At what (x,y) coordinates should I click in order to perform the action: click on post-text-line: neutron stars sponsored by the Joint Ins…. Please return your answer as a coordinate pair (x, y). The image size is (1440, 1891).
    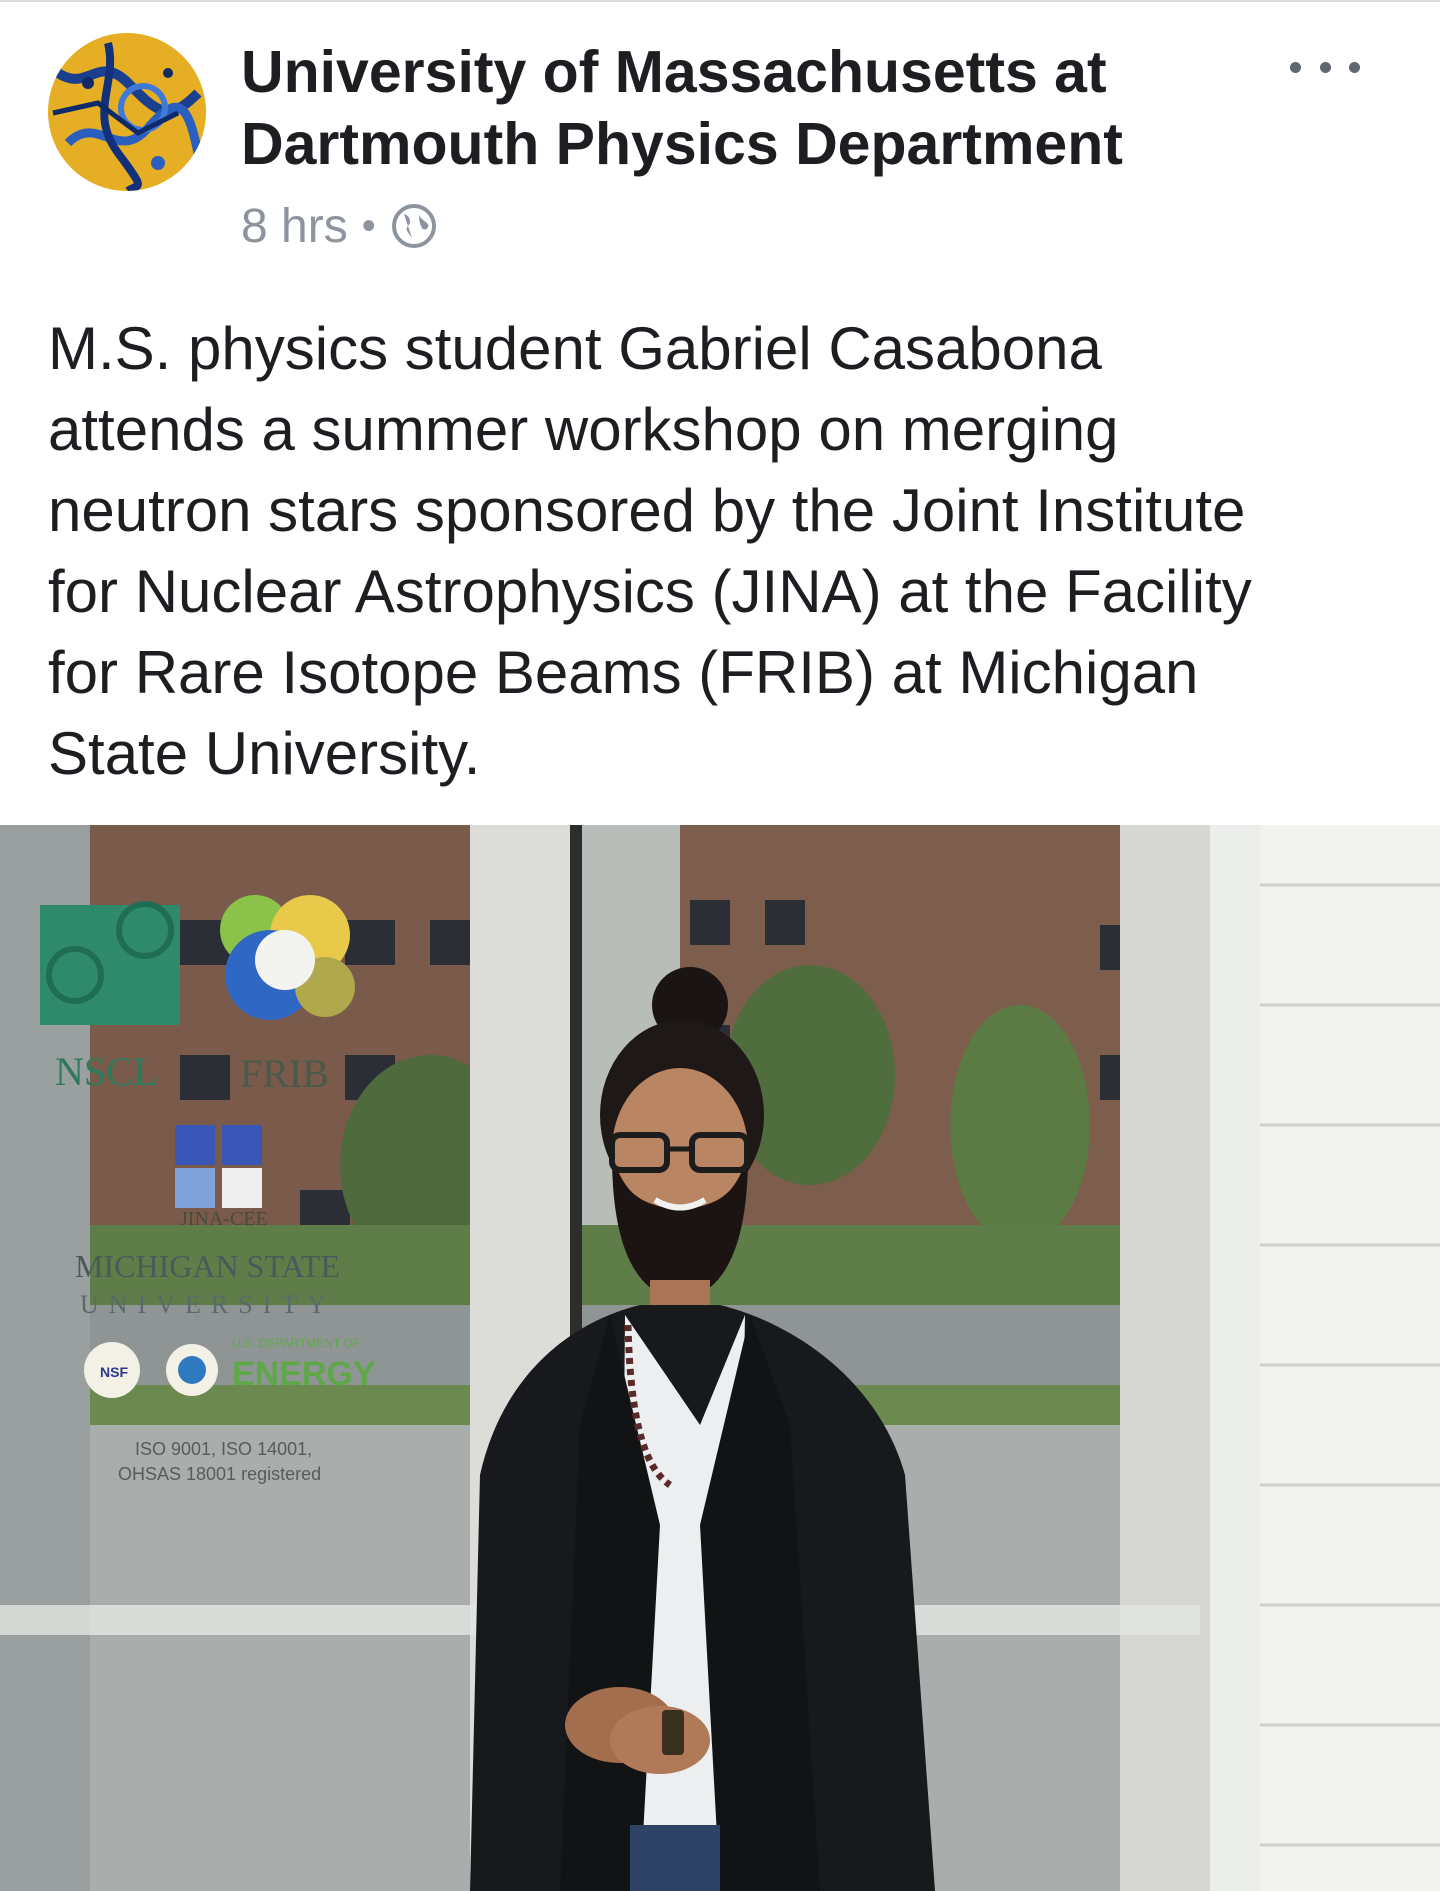
    Looking at the image, I should click on (647, 510).